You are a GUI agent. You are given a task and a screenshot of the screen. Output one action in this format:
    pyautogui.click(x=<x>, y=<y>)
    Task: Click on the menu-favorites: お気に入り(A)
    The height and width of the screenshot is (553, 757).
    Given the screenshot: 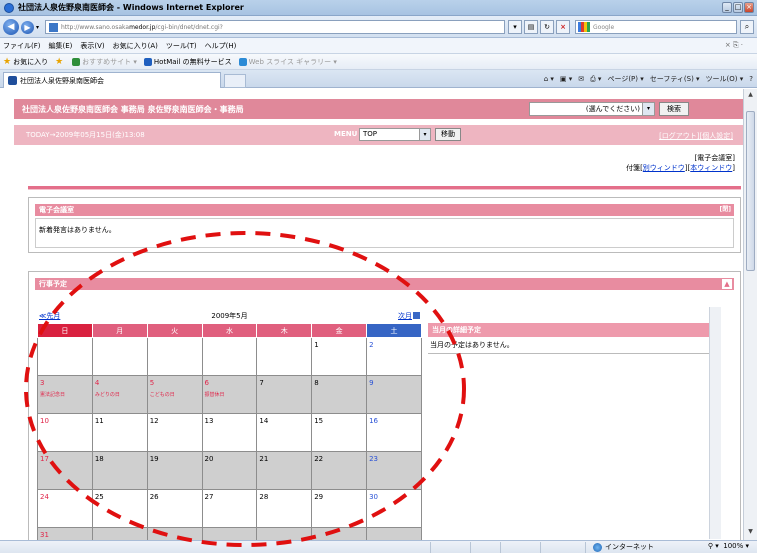 What is the action you would take?
    pyautogui.click(x=135, y=46)
    